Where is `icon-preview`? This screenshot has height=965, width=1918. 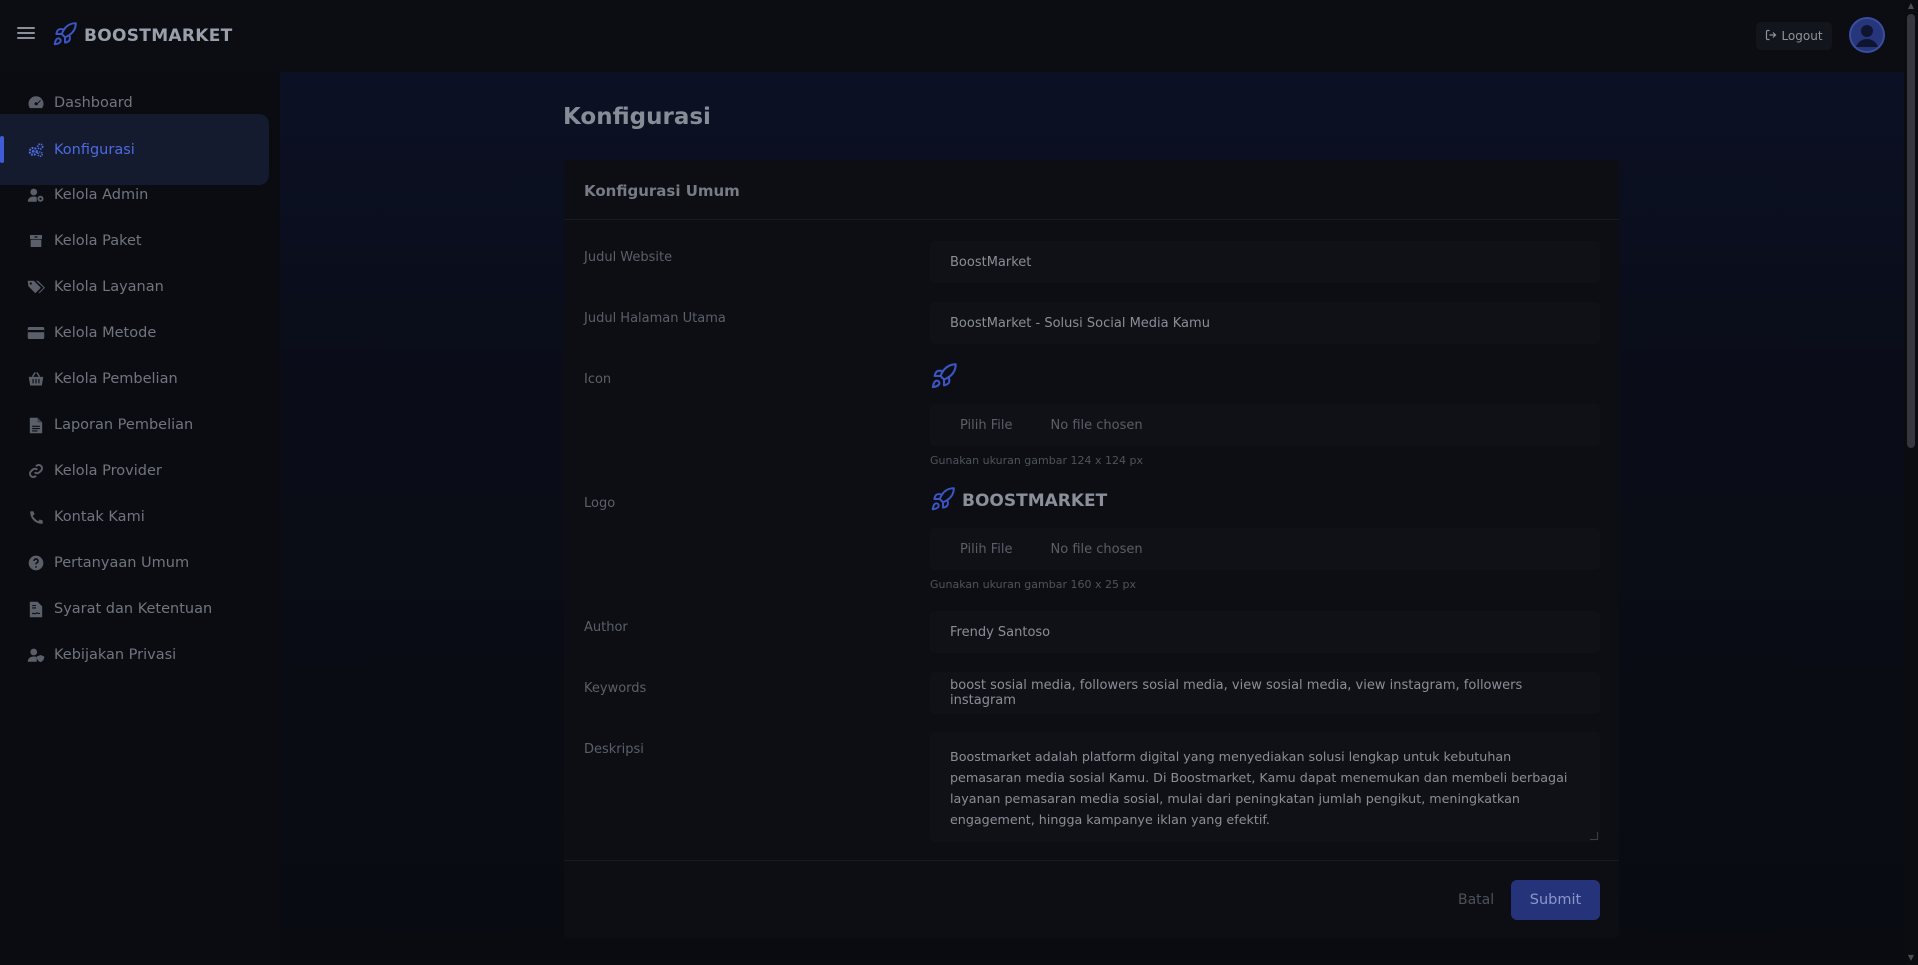 icon-preview is located at coordinates (944, 378).